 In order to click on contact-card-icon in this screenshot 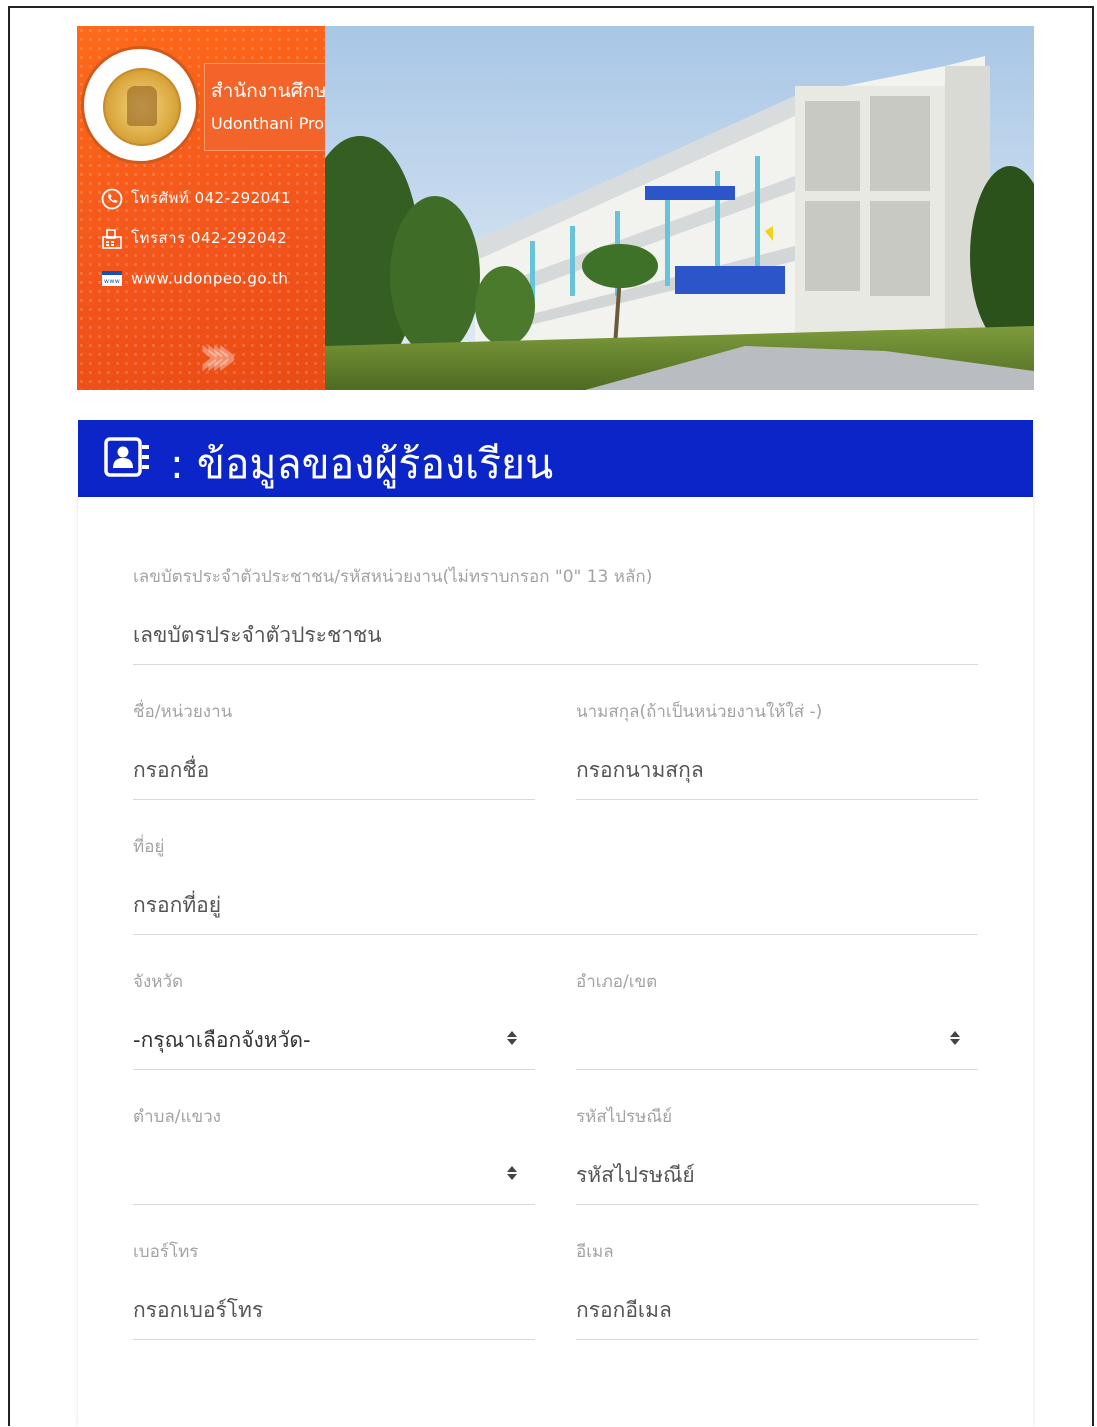, I will do `click(126, 457)`.